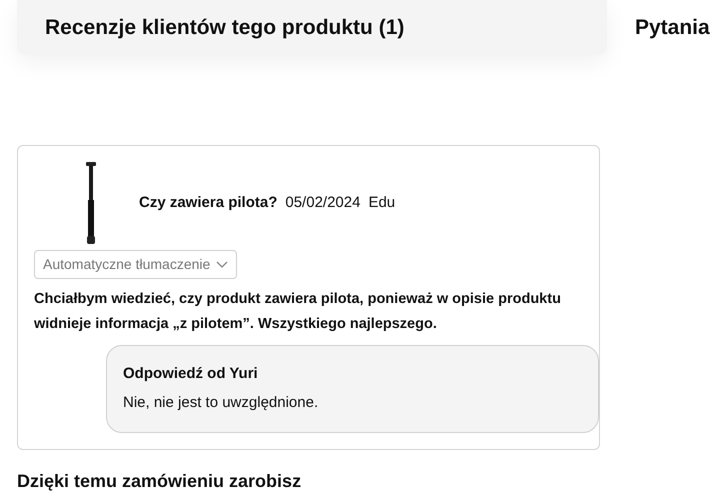 This screenshot has width=722, height=499. I want to click on earnings-heading: Dzięki temu zamówieniu zarobisz, so click(159, 481).